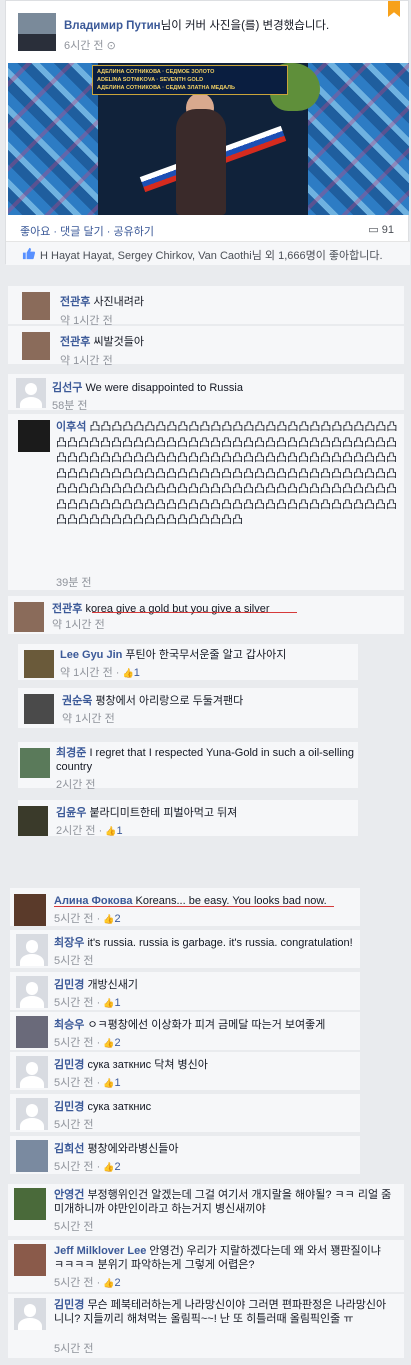  Describe the element at coordinates (185, 991) in the screenshot. I see `comment-item: 김민경 개방신새기 5시간 전 · 👍1` at that location.